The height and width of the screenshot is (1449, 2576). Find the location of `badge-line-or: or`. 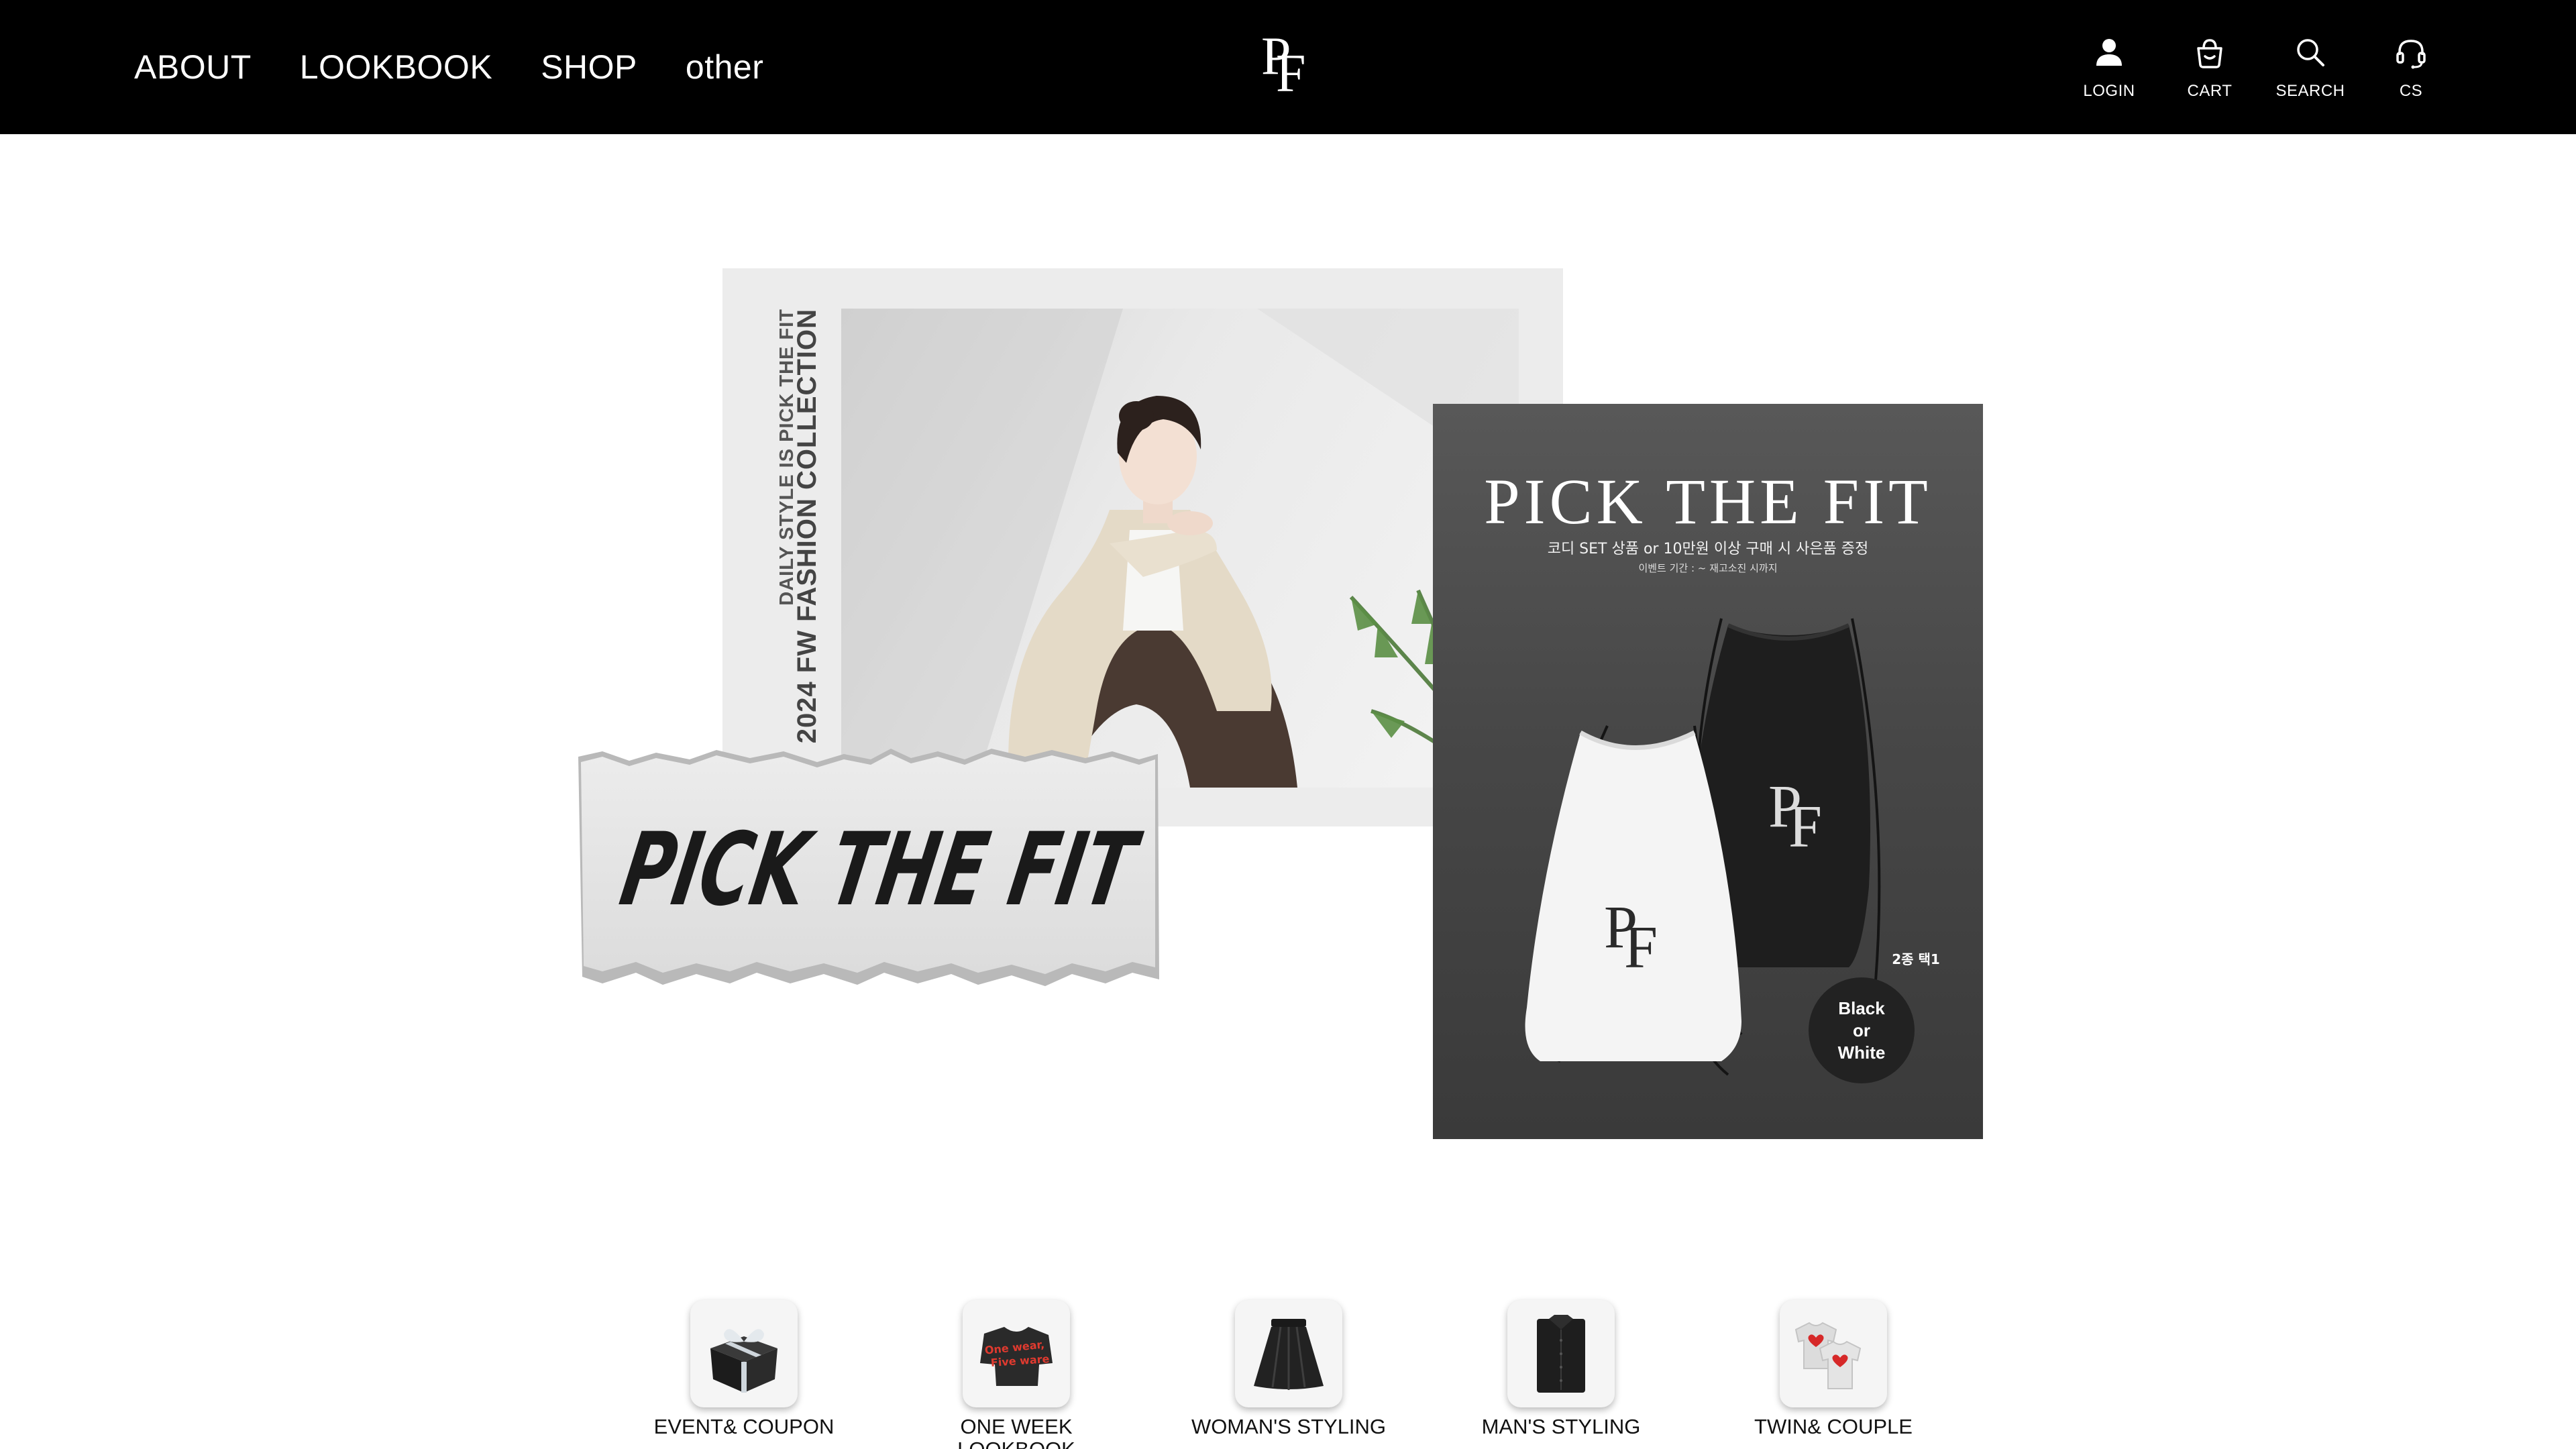

badge-line-or: or is located at coordinates (1861, 1030).